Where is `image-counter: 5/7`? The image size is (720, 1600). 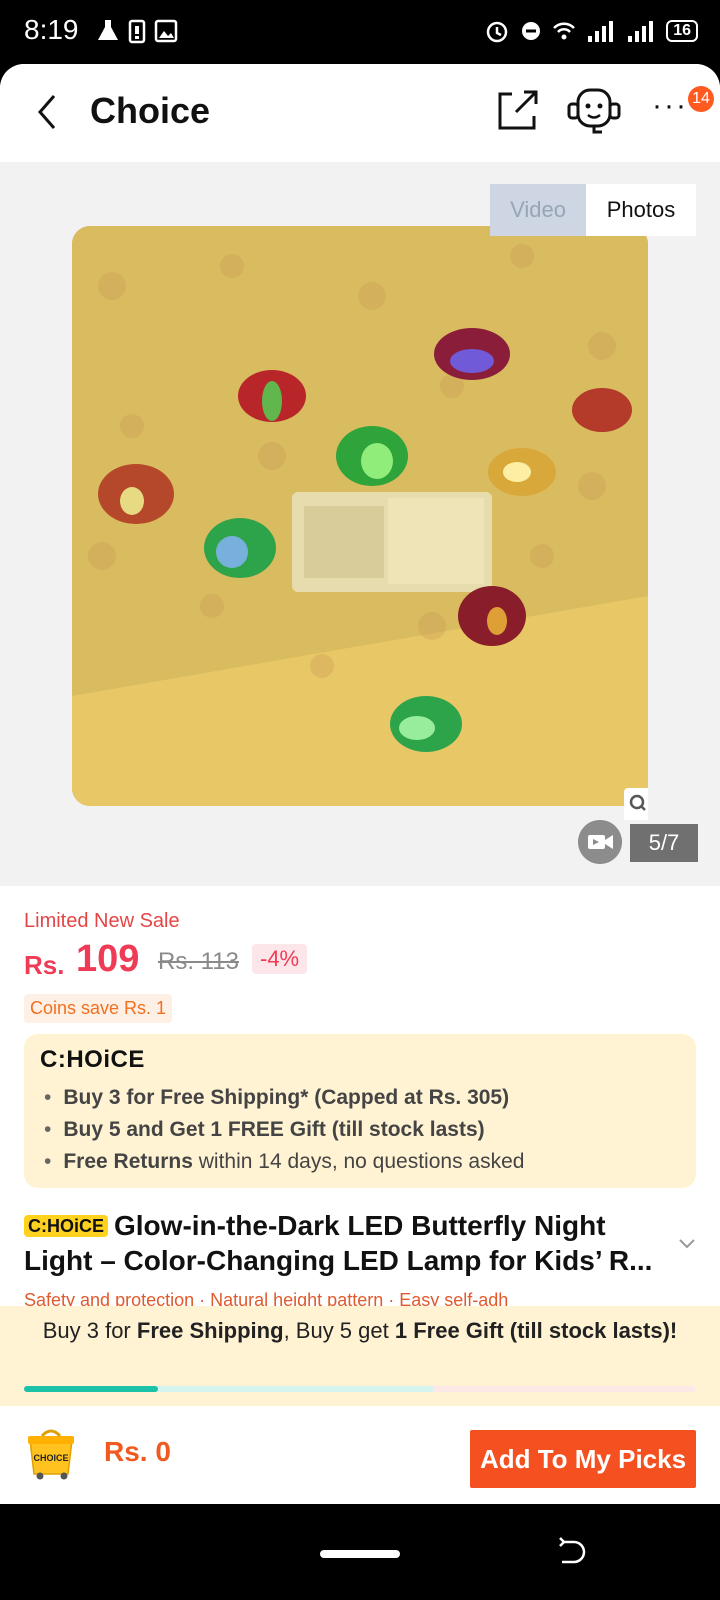
image-counter: 5/7 is located at coordinates (664, 843).